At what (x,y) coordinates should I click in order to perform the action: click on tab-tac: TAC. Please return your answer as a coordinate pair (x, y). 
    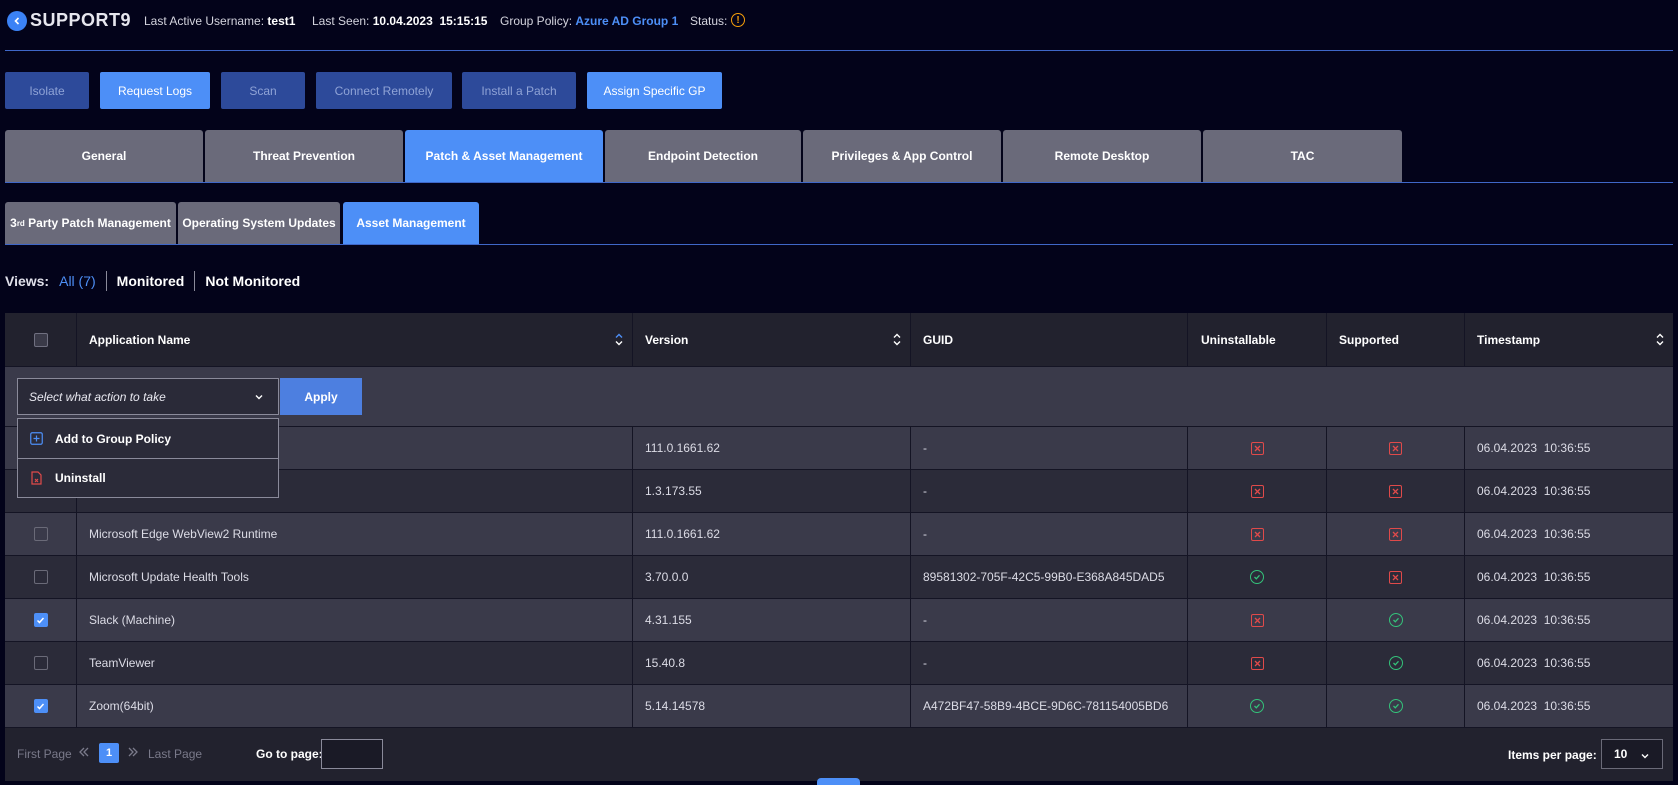
    Looking at the image, I should click on (1302, 156).